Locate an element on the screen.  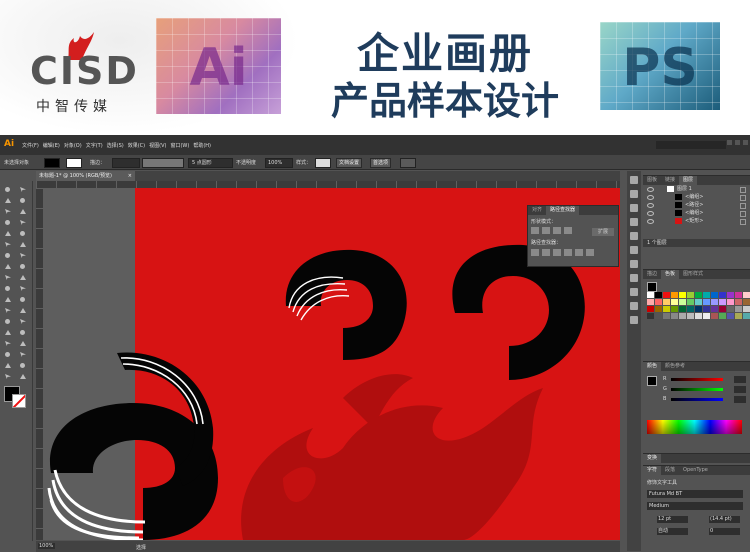
blue-value-field is located at coordinates (740, 399).